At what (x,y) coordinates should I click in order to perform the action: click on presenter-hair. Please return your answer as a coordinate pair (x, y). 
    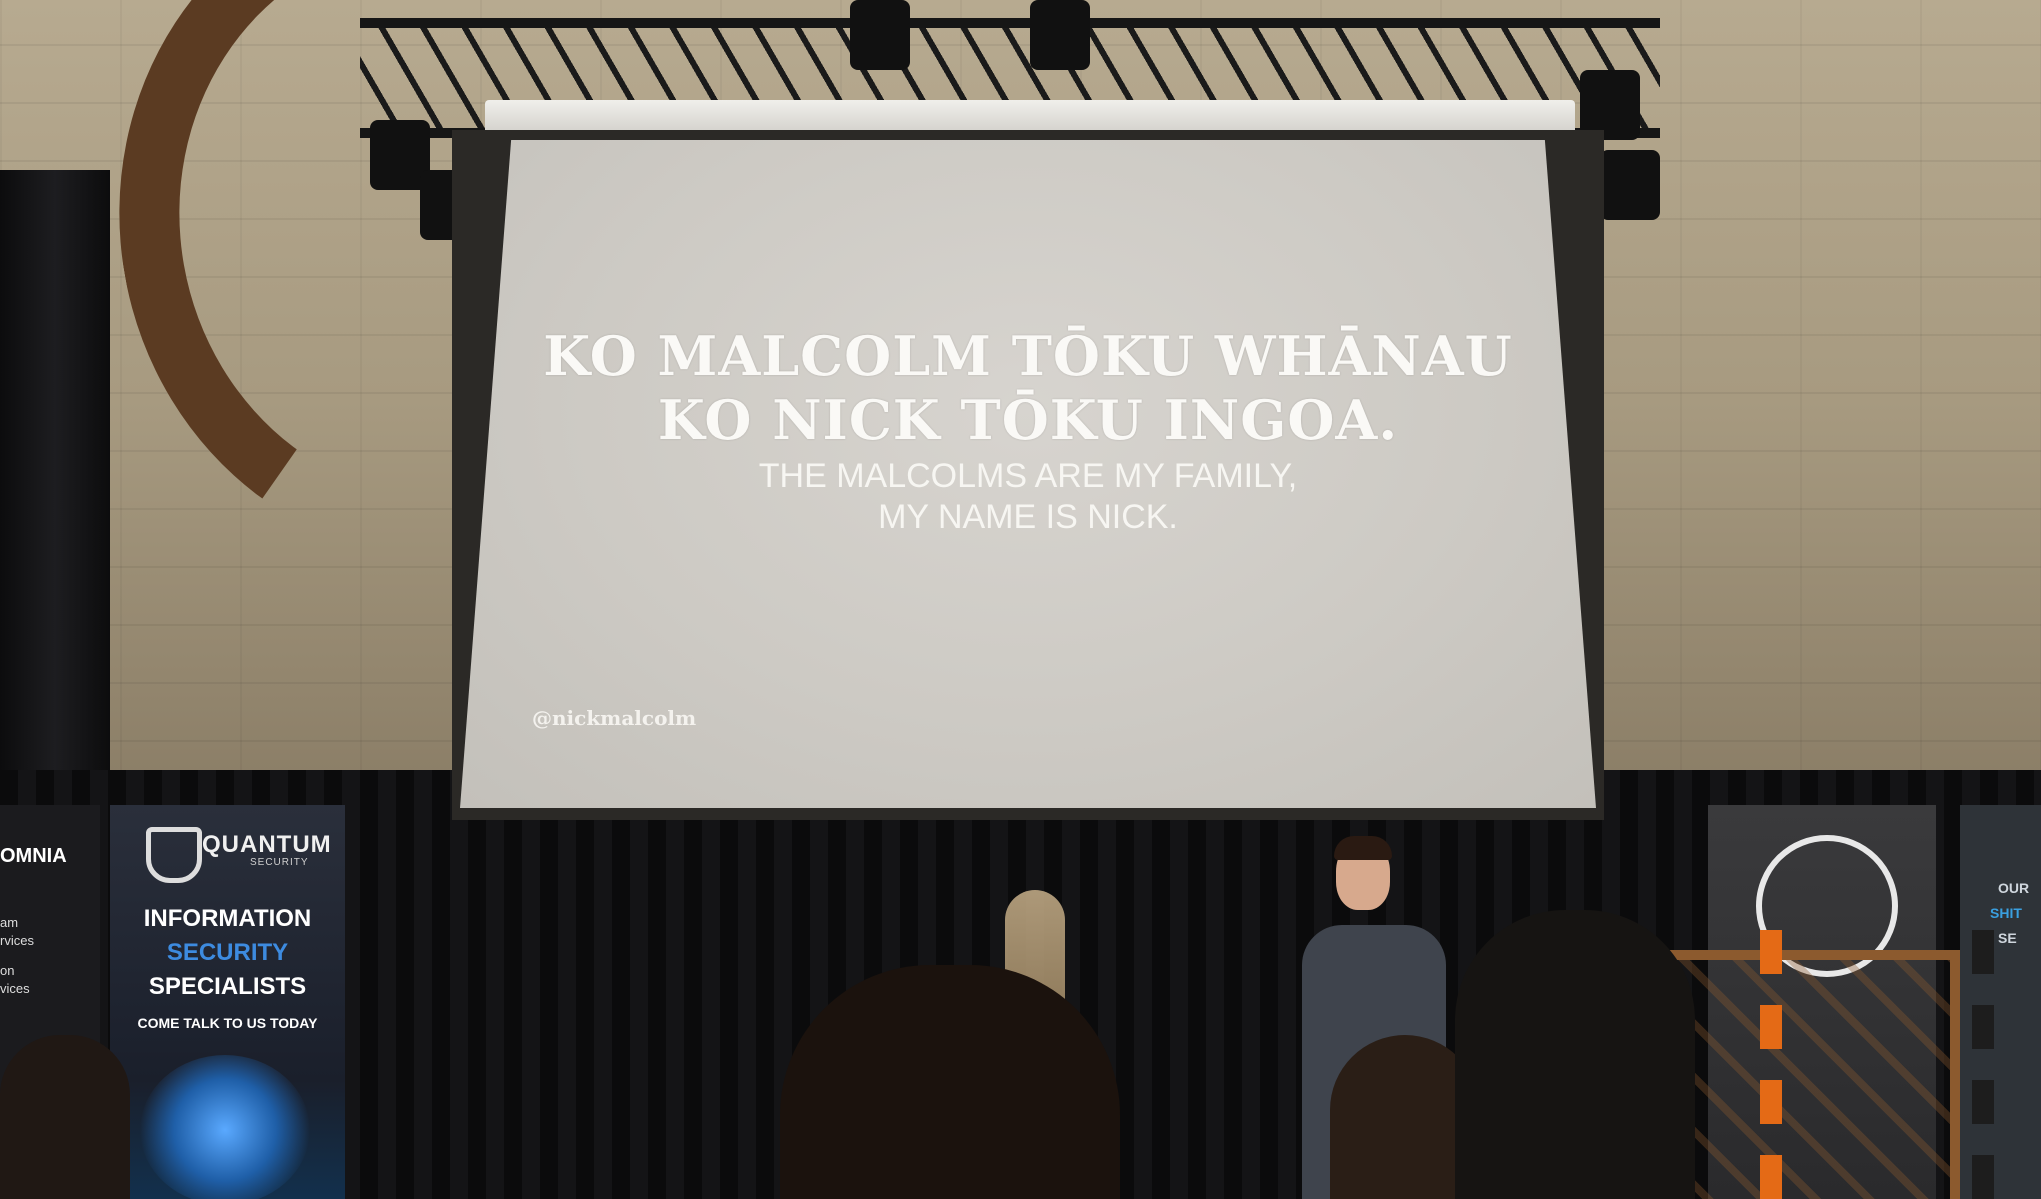
    Looking at the image, I should click on (1363, 848).